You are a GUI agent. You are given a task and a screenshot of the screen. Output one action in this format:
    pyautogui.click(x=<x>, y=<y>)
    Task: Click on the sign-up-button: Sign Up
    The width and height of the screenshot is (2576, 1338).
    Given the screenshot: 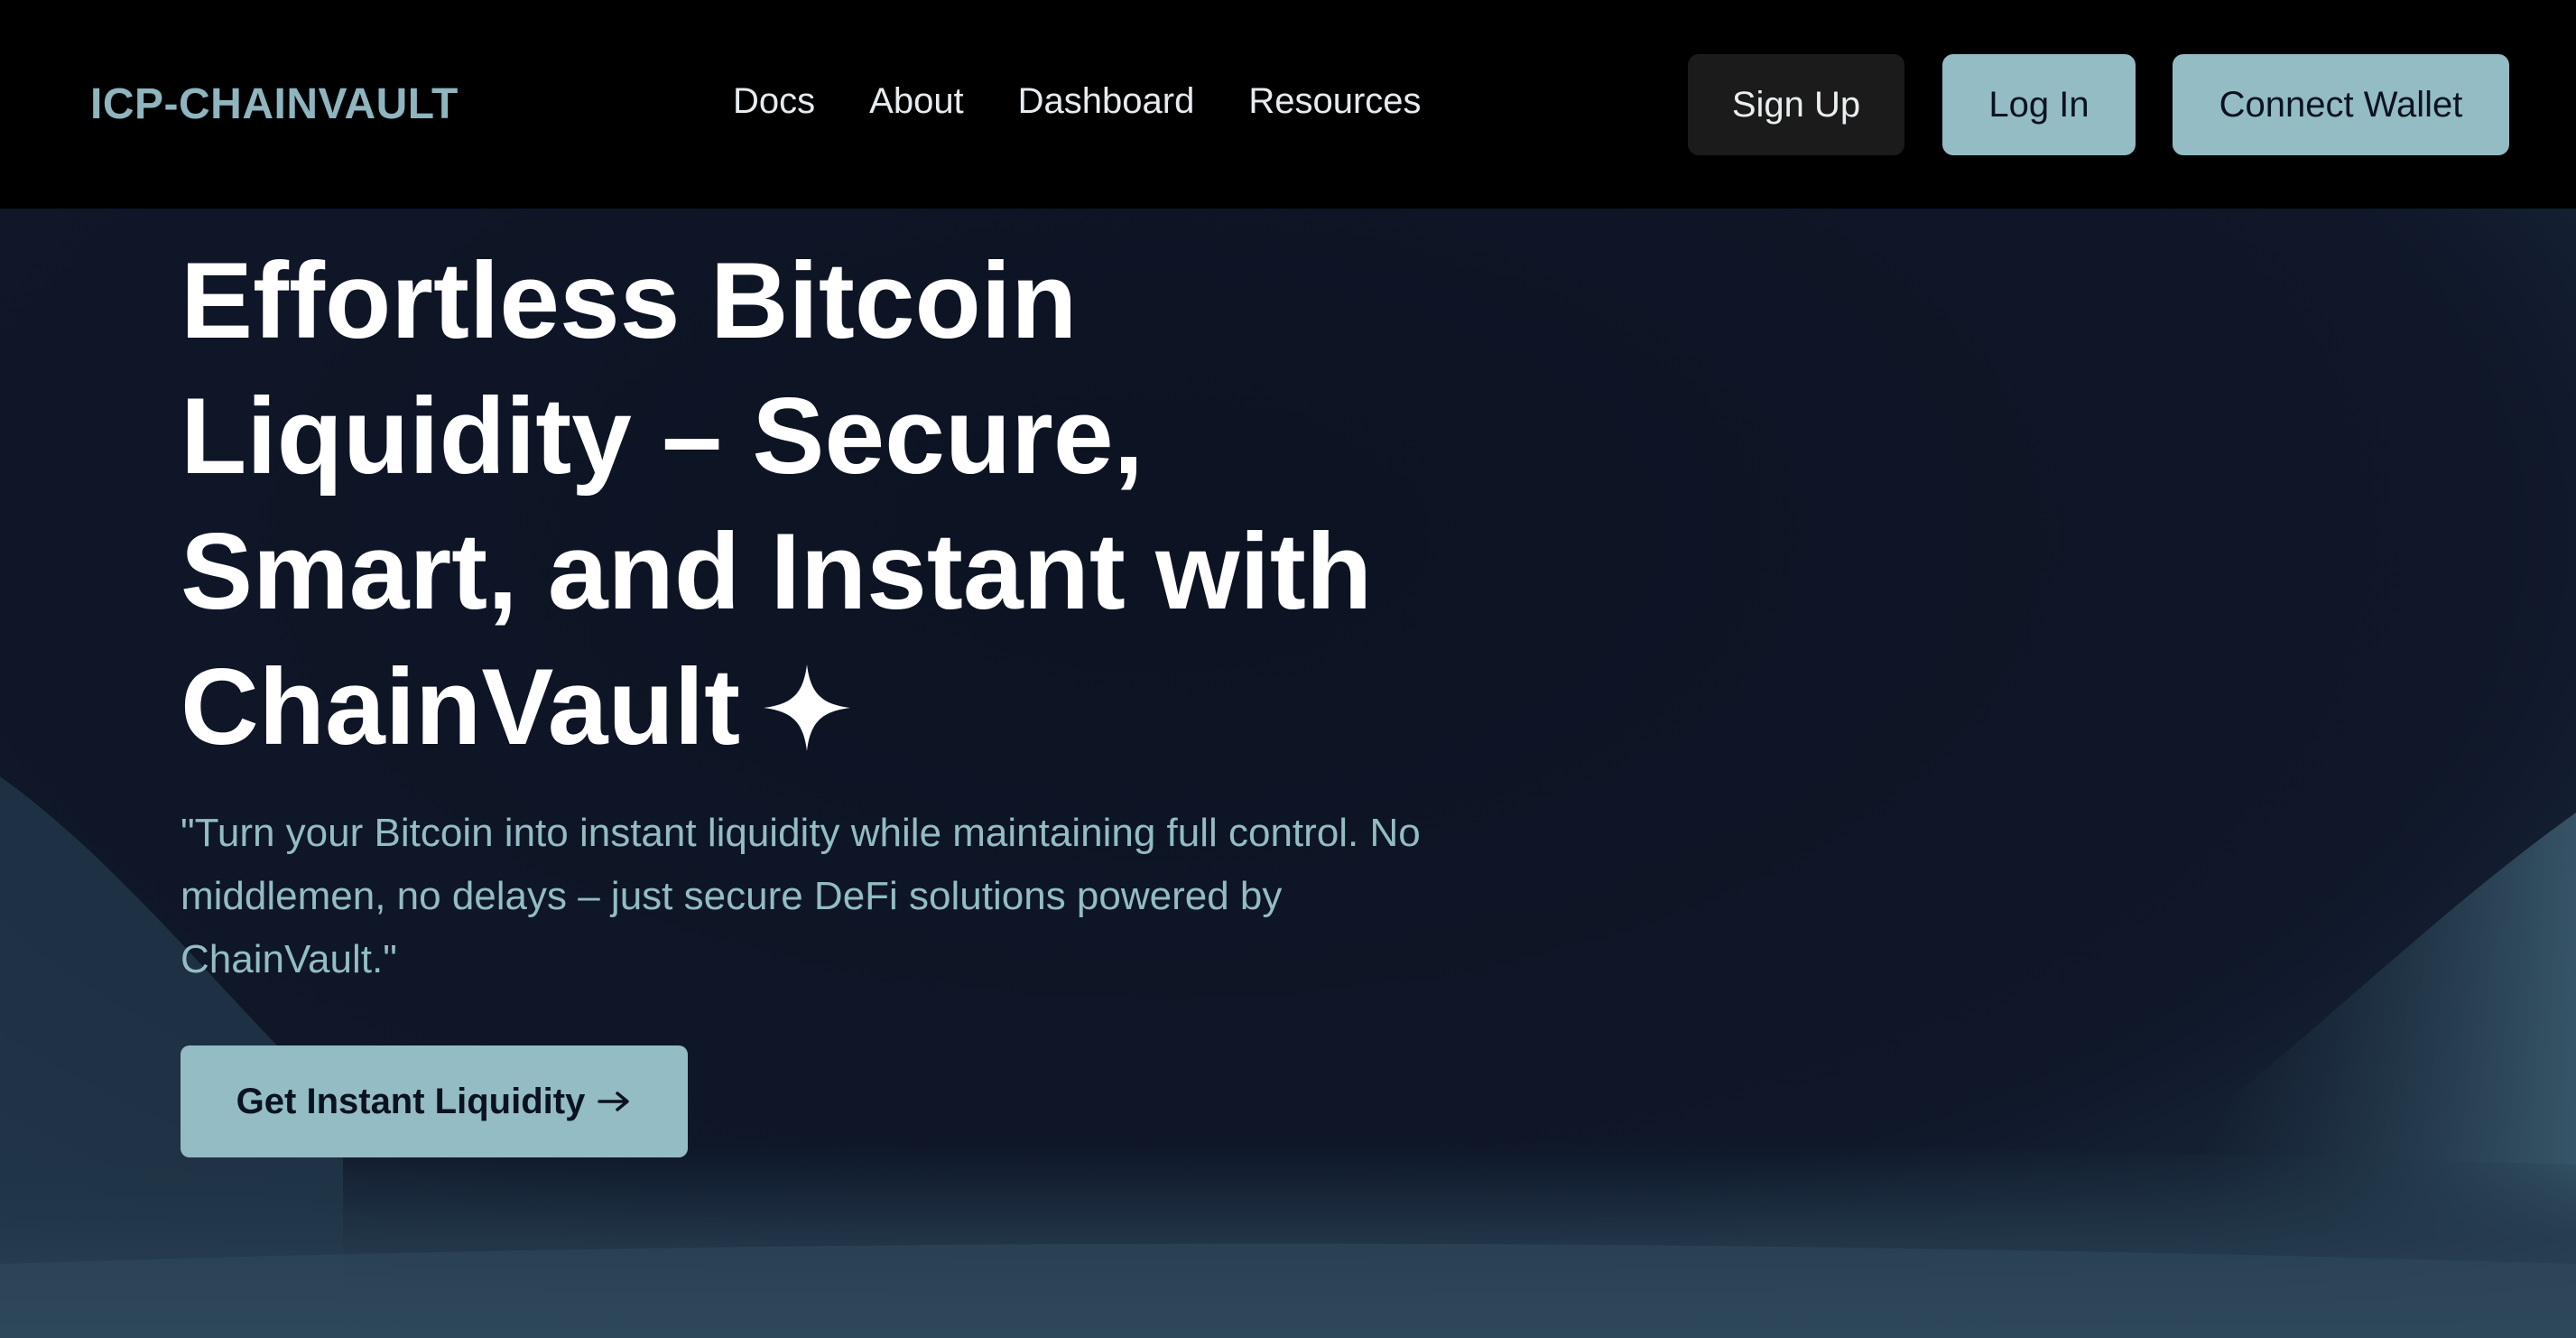 What is the action you would take?
    pyautogui.click(x=1796, y=104)
    